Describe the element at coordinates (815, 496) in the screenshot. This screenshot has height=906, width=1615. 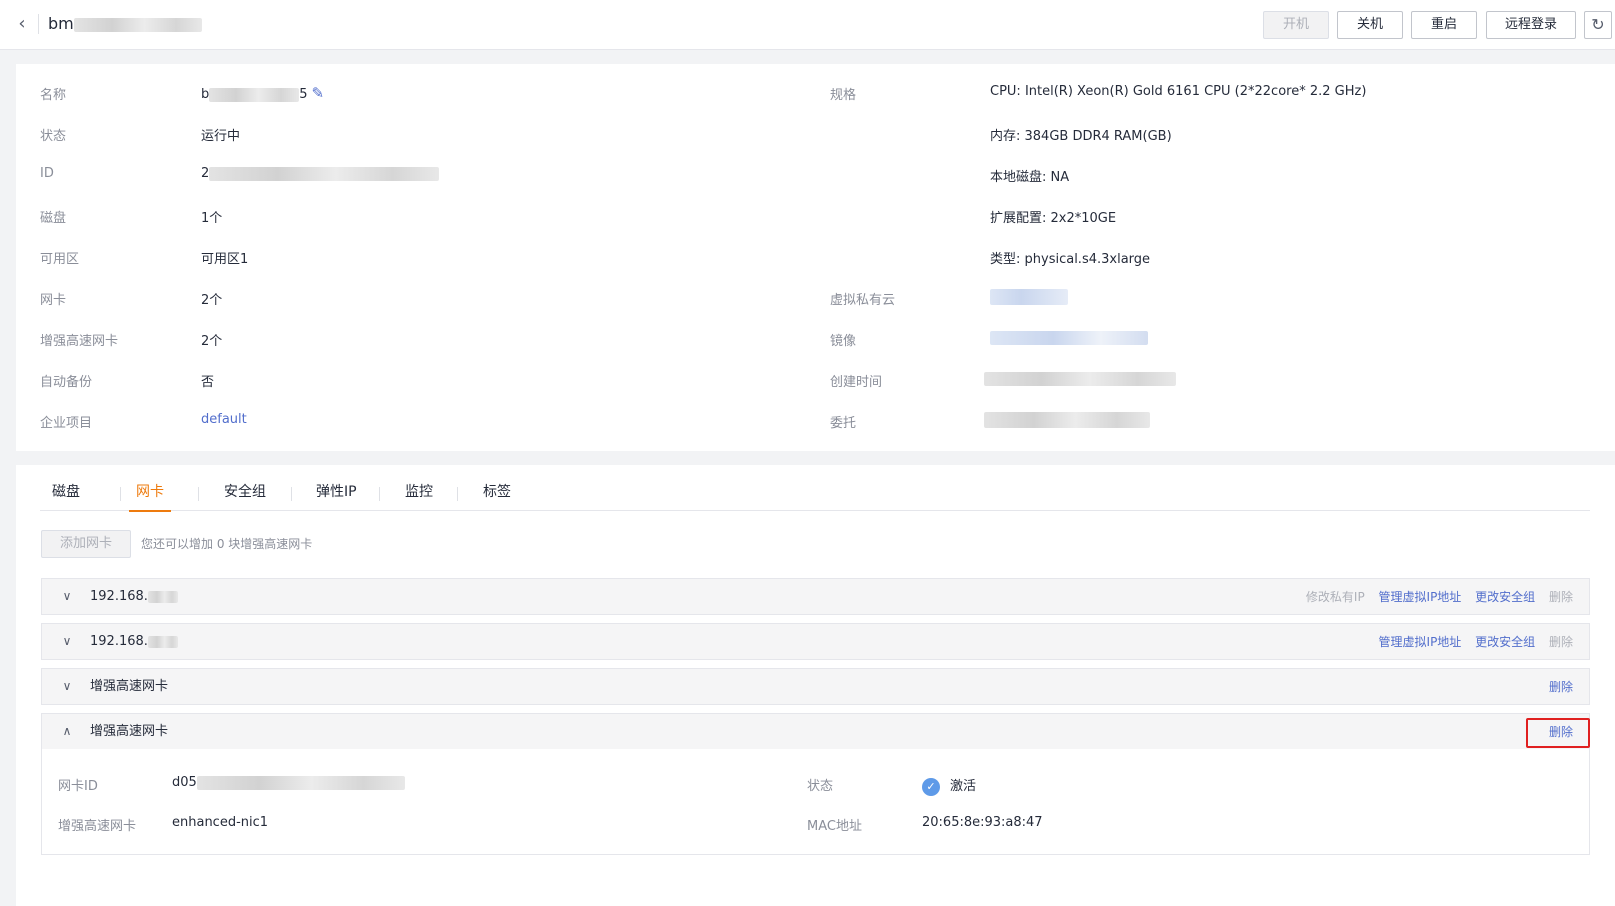
I see `tab-bar: 磁盘 网卡 安全组 弹性IP 监控 标签` at that location.